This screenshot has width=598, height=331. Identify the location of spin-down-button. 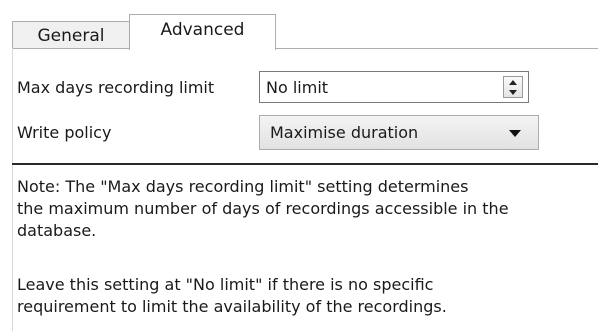
(513, 92).